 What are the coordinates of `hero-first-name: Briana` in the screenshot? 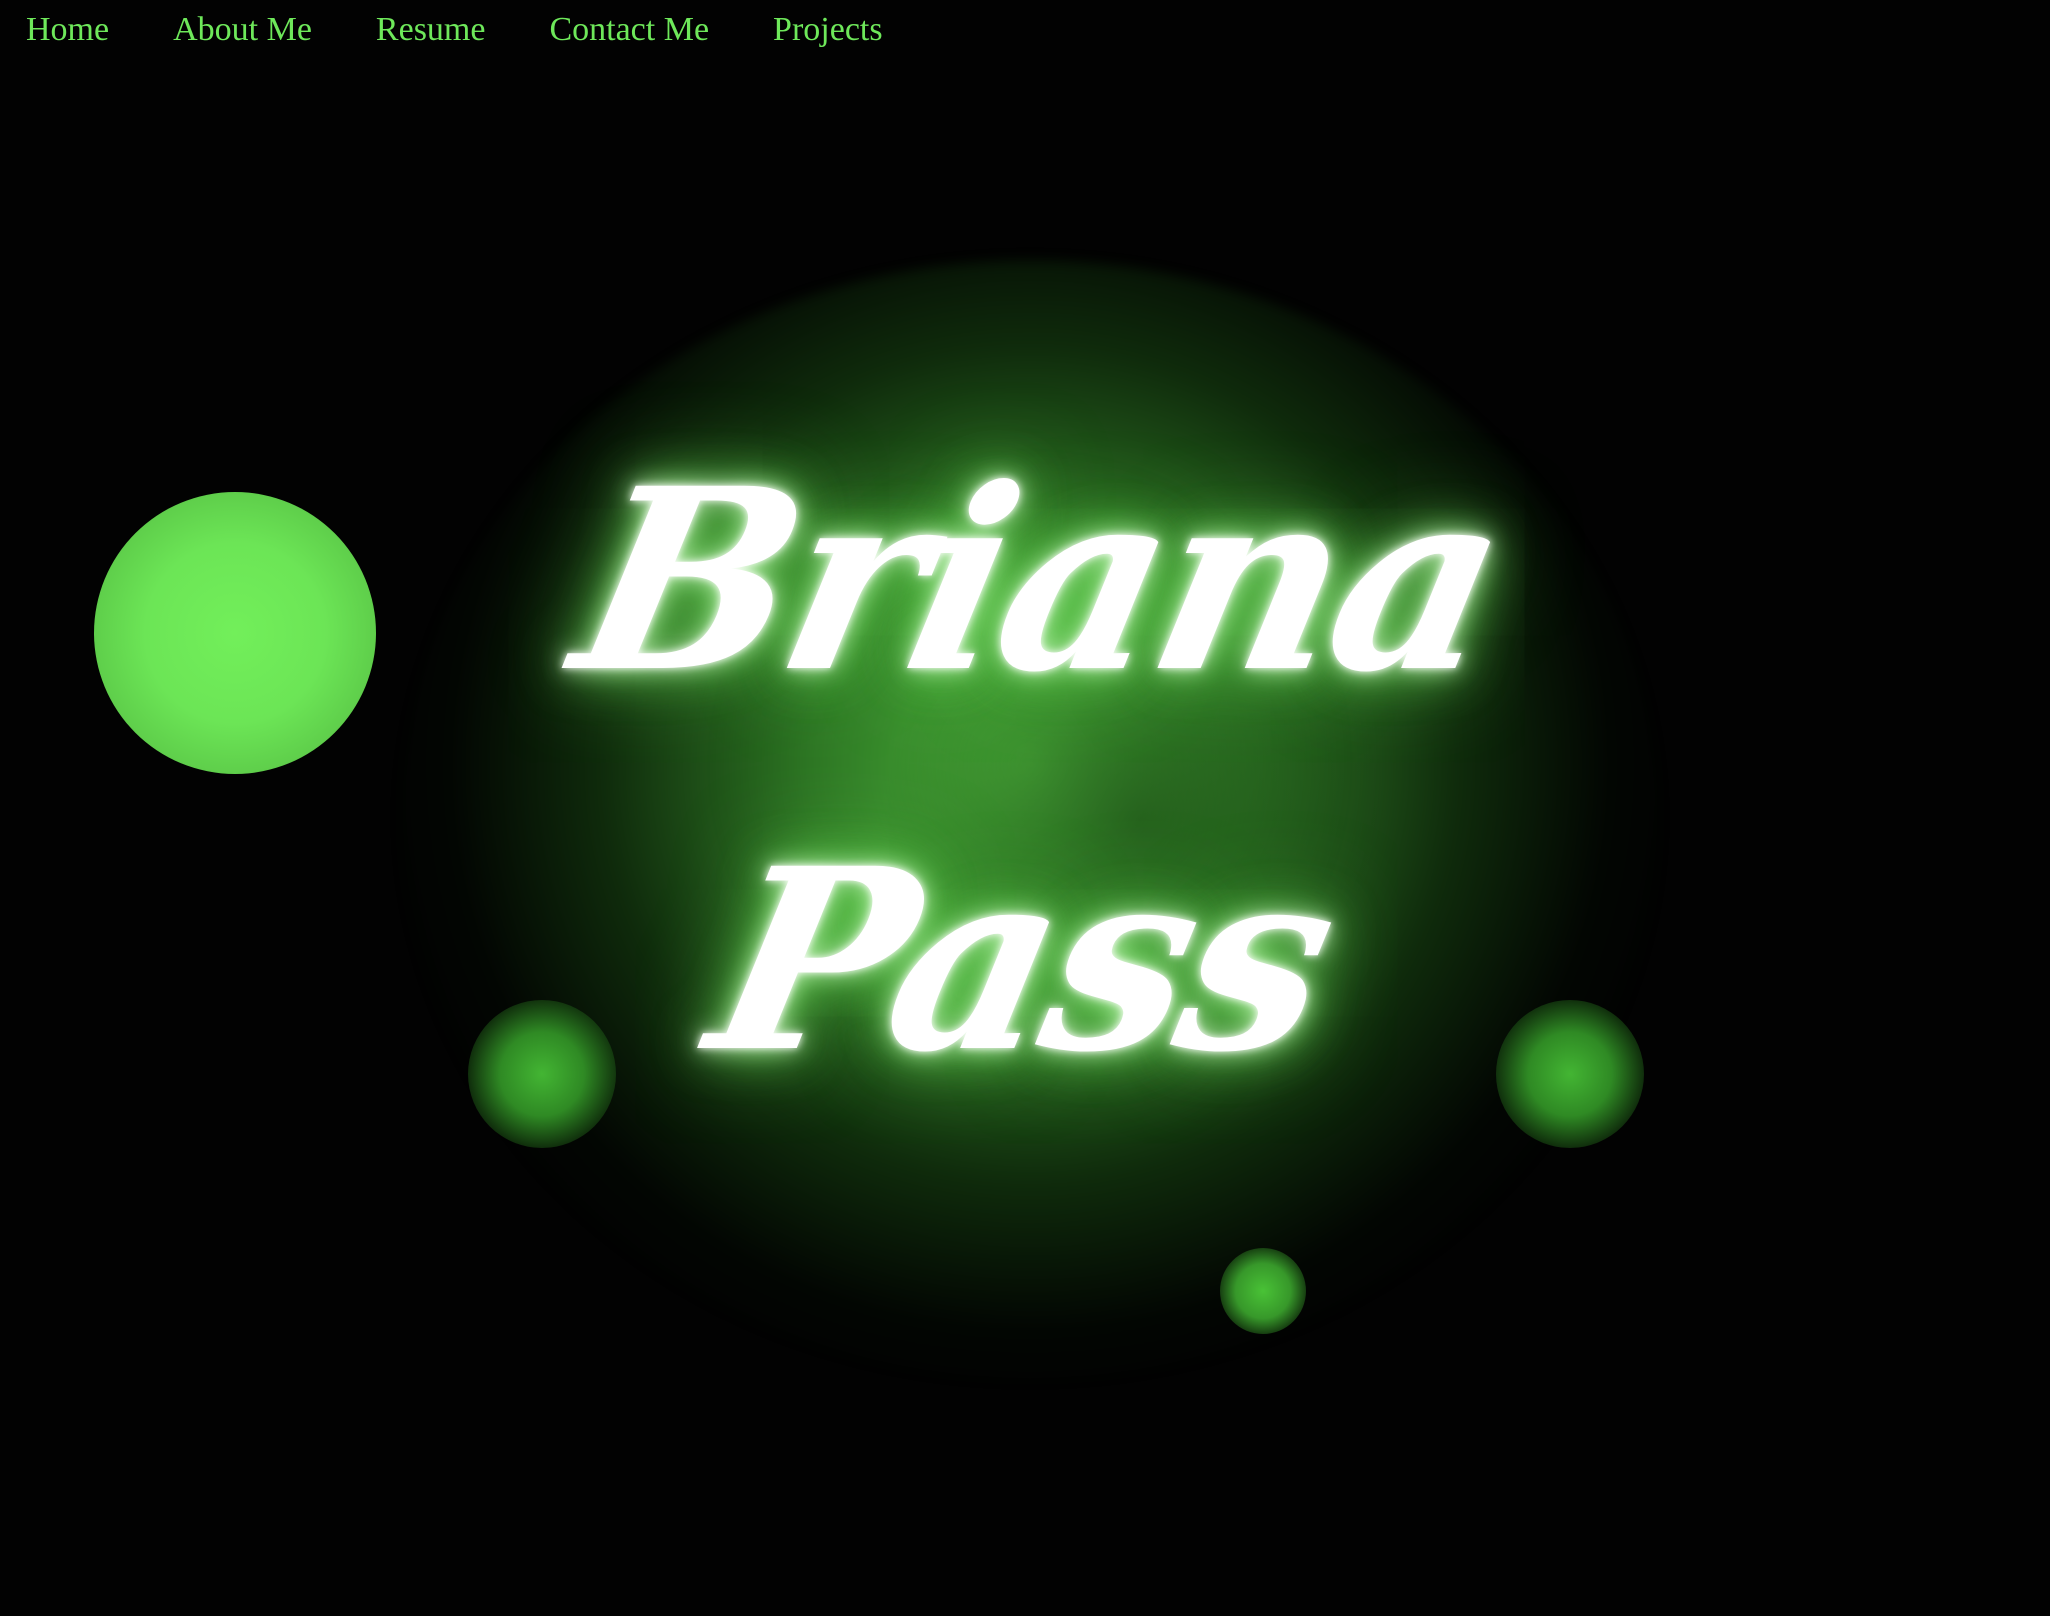 It's located at (1040, 580).